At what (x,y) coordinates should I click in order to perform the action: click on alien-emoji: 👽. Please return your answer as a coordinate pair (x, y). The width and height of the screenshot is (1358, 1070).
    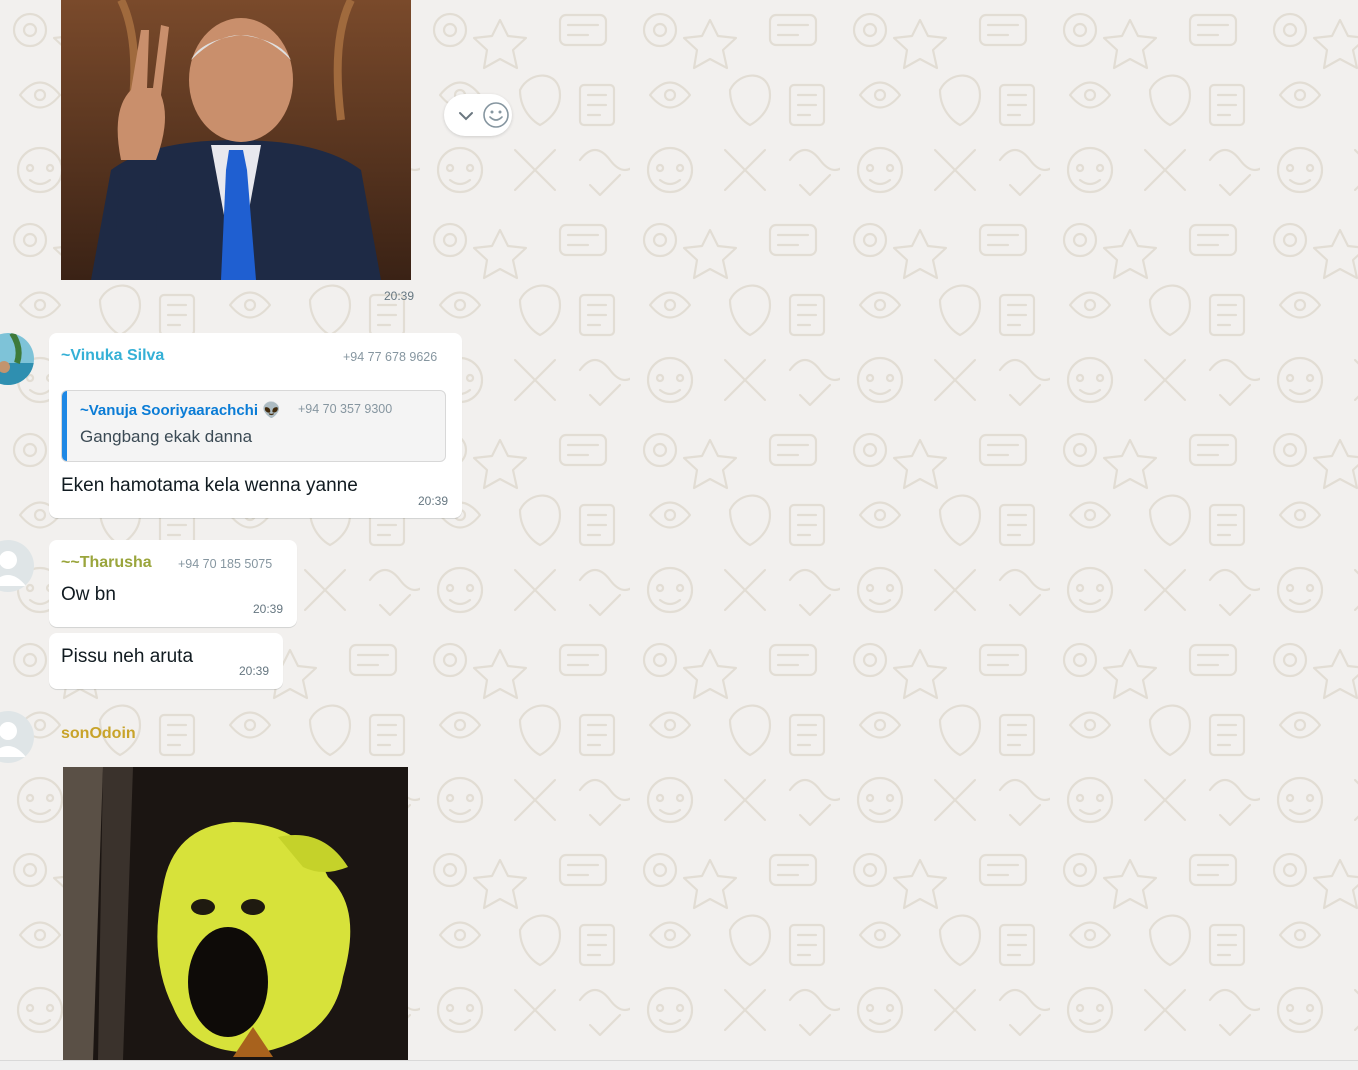
    Looking at the image, I should click on (271, 410).